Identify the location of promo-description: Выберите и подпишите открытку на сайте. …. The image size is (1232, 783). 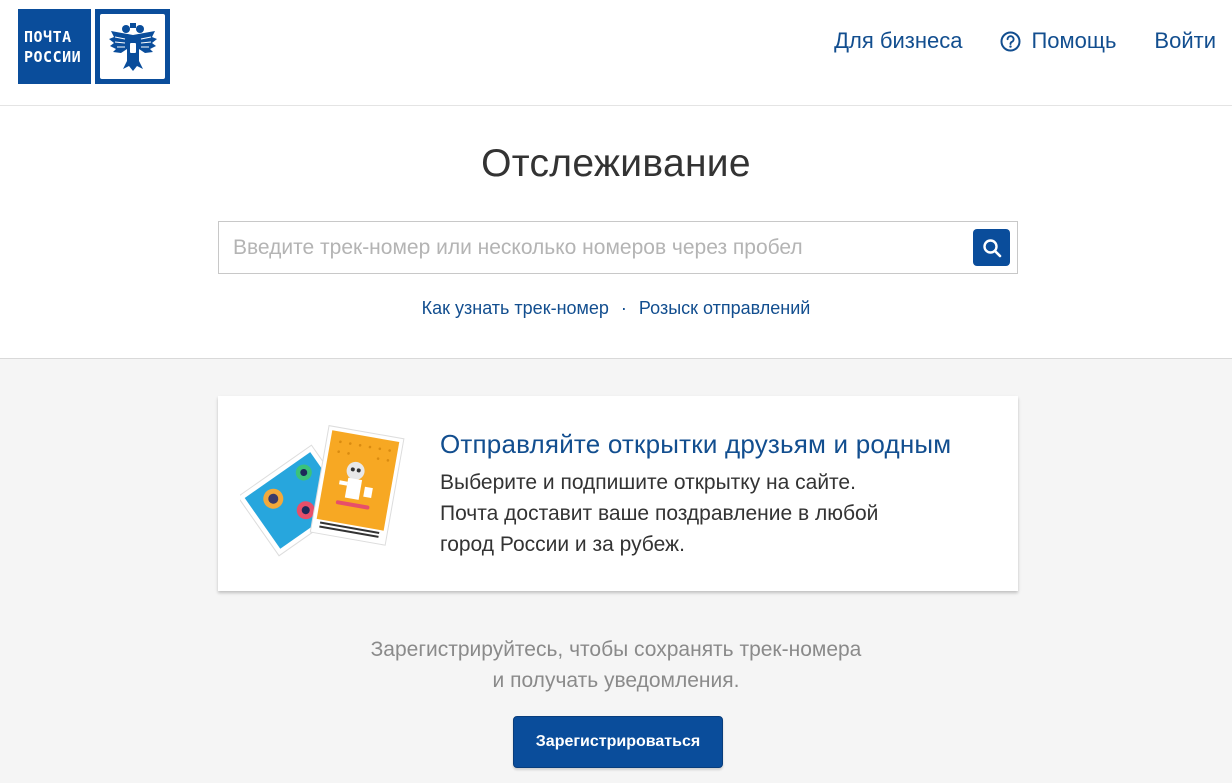
(710, 513).